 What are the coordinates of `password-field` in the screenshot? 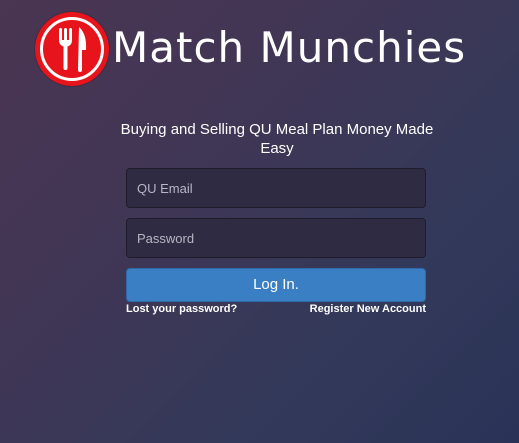 It's located at (276, 238).